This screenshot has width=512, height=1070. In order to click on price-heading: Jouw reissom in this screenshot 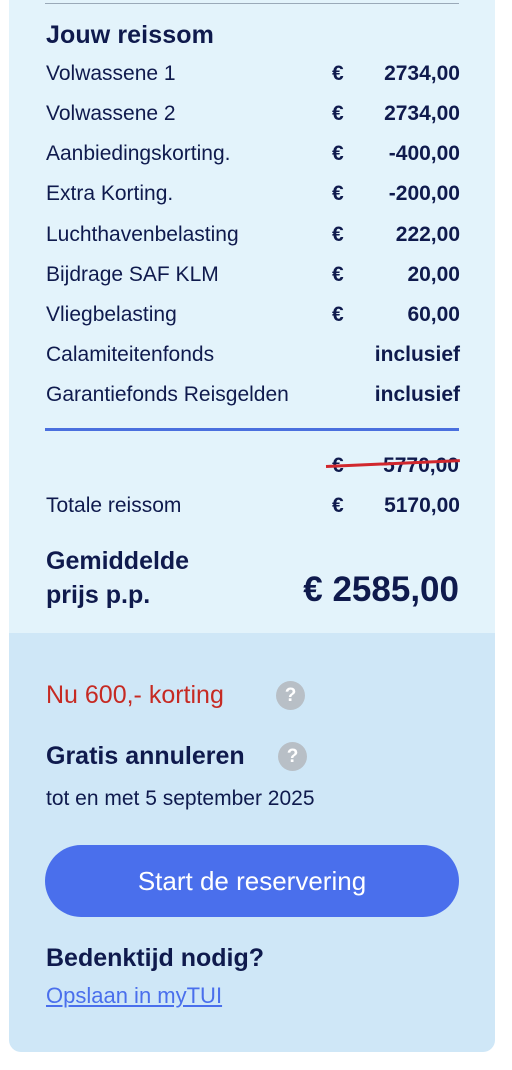, I will do `click(130, 35)`.